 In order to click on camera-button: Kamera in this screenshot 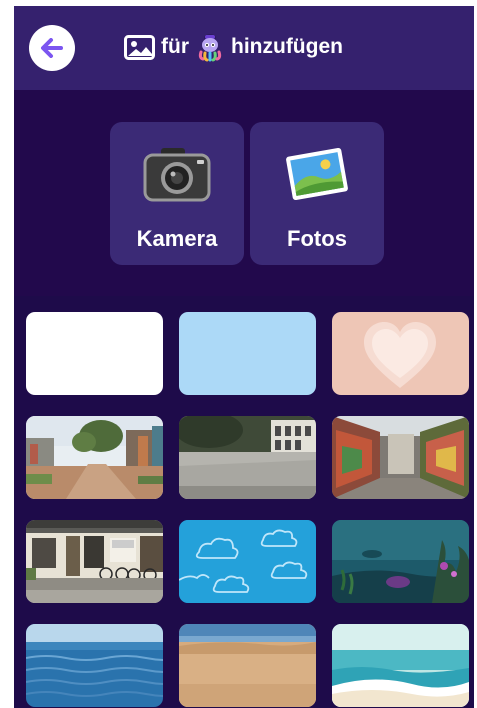, I will do `click(177, 193)`.